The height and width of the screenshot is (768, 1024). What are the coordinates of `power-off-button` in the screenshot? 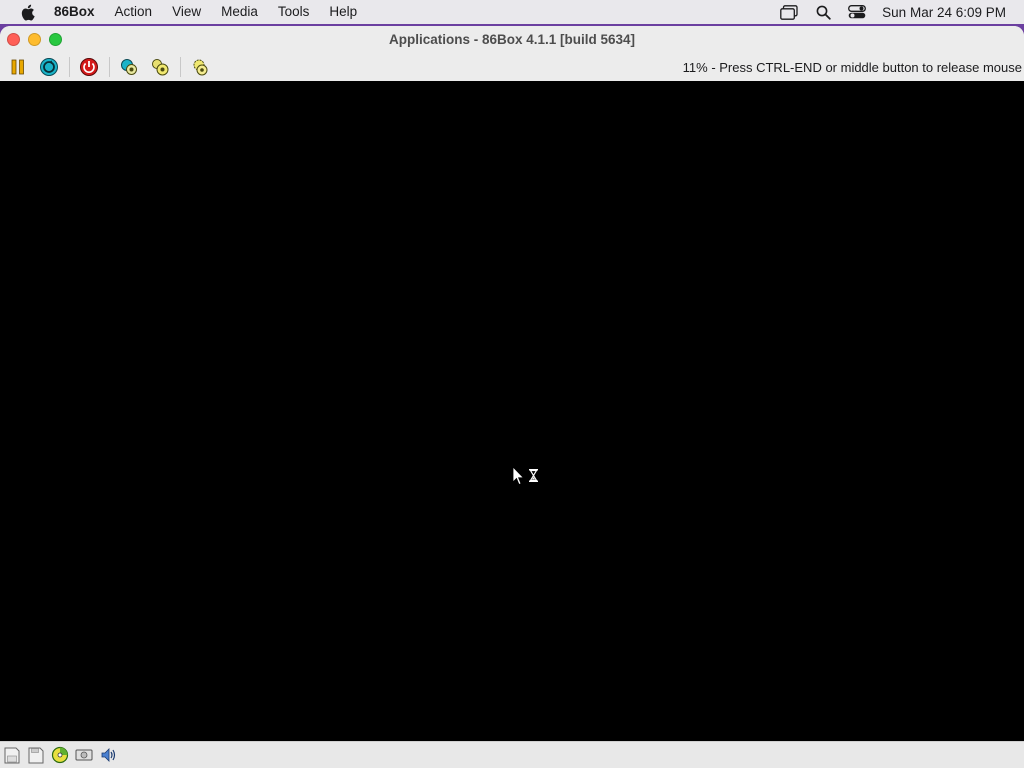 It's located at (89, 67).